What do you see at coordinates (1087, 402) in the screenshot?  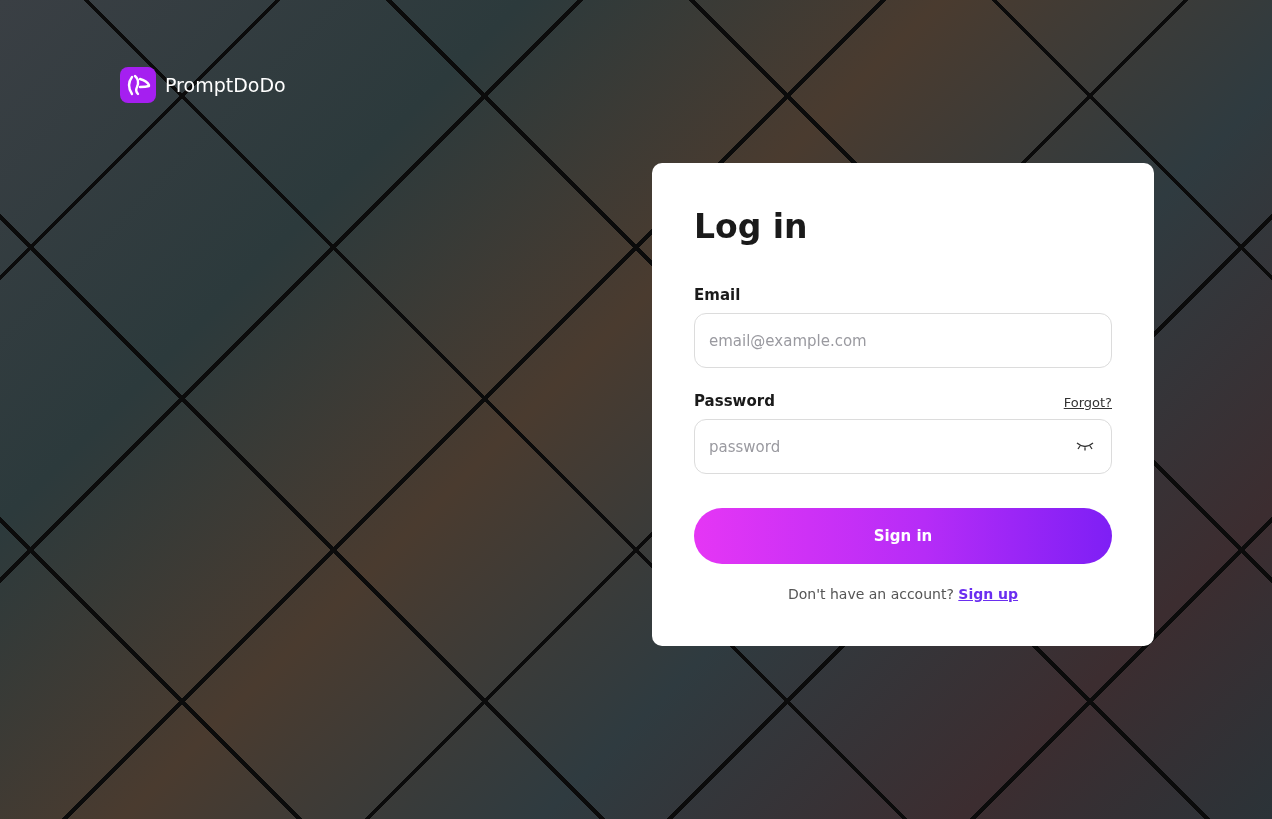 I see `forgot-link: Forgot?` at bounding box center [1087, 402].